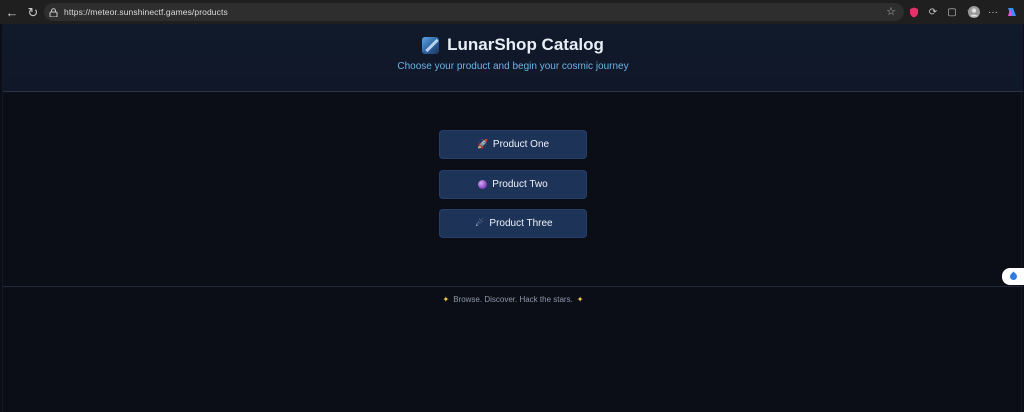  I want to click on page-title: LunarShop Catalog, so click(525, 44).